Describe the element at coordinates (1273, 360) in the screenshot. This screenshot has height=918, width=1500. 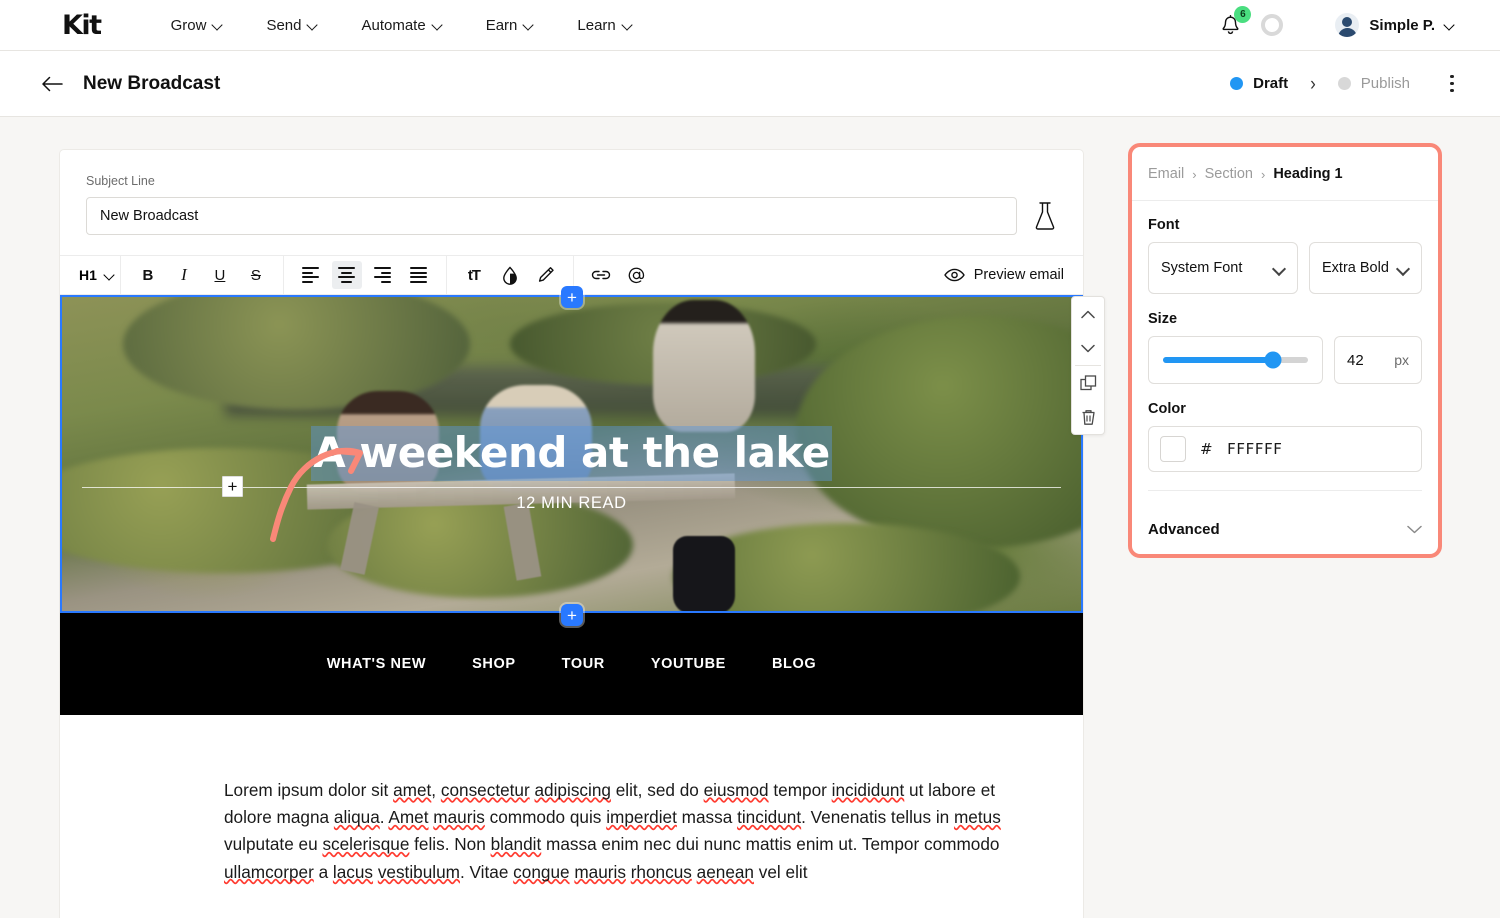
I see `size-slider-thumb` at that location.